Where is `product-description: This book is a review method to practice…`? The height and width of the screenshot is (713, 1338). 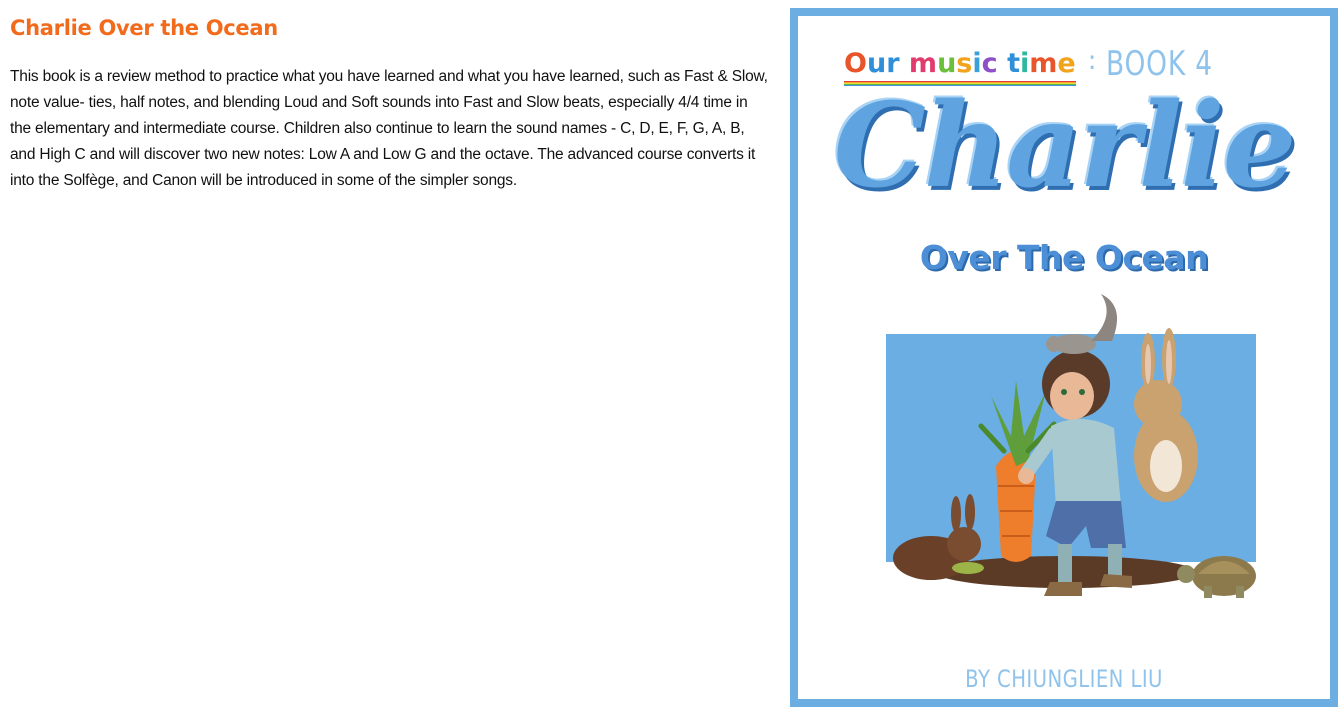 product-description: This book is a review method to practice… is located at coordinates (389, 128).